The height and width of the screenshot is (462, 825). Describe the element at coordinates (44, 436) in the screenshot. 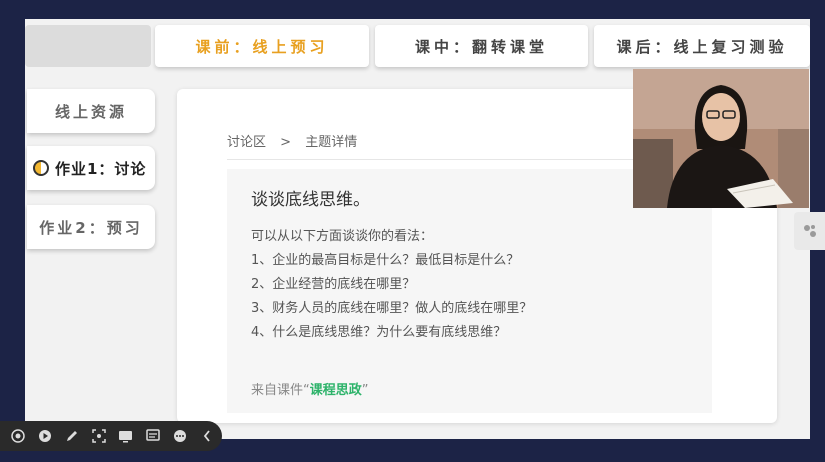

I see `play-icon` at that location.